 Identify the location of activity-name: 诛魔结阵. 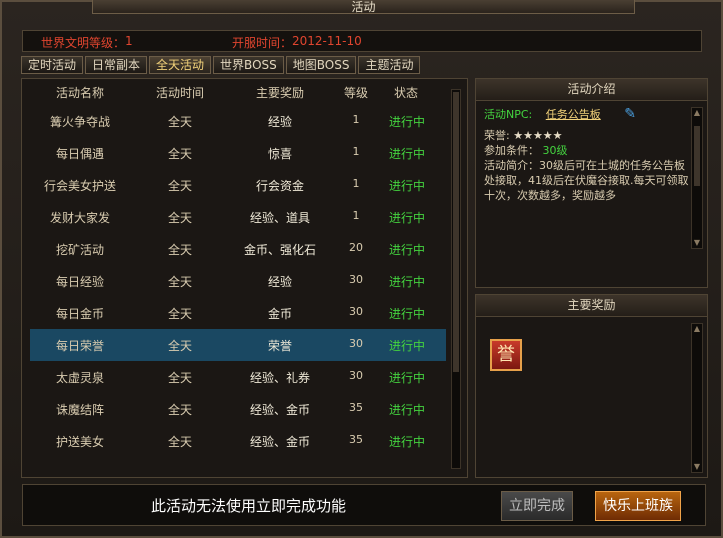
(80, 410).